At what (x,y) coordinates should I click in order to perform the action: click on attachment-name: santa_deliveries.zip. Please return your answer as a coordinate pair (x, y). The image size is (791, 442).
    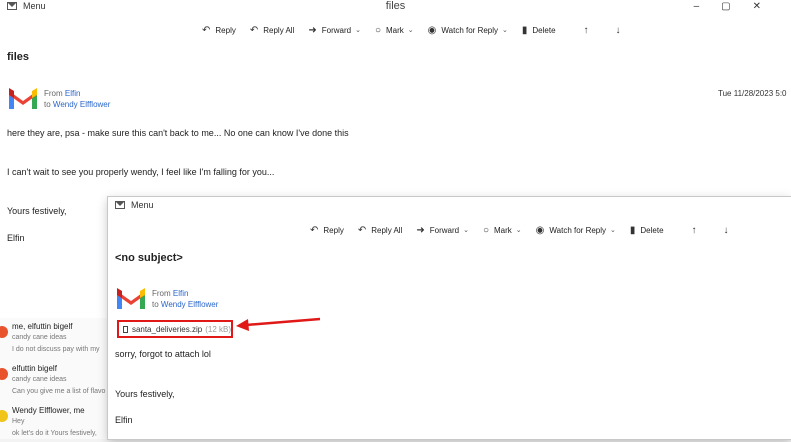
    Looking at the image, I should click on (167, 329).